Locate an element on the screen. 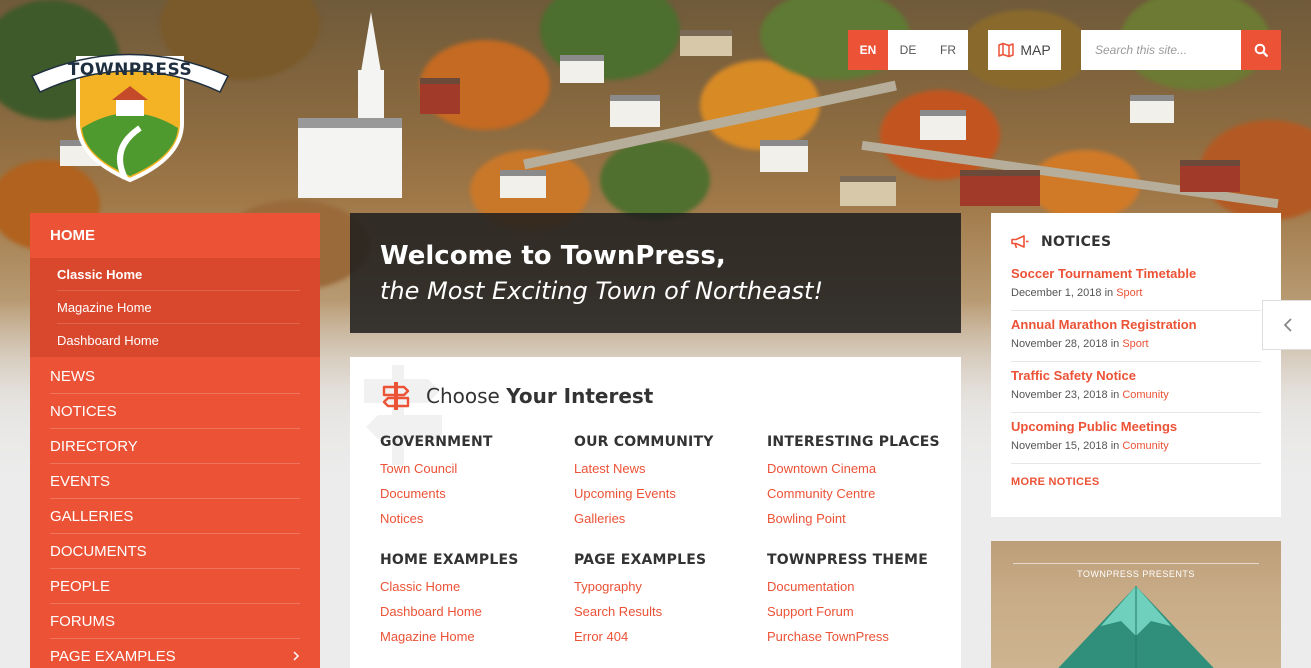 This screenshot has width=1311, height=668. interest-link: Bowling Point is located at coordinates (857, 518).